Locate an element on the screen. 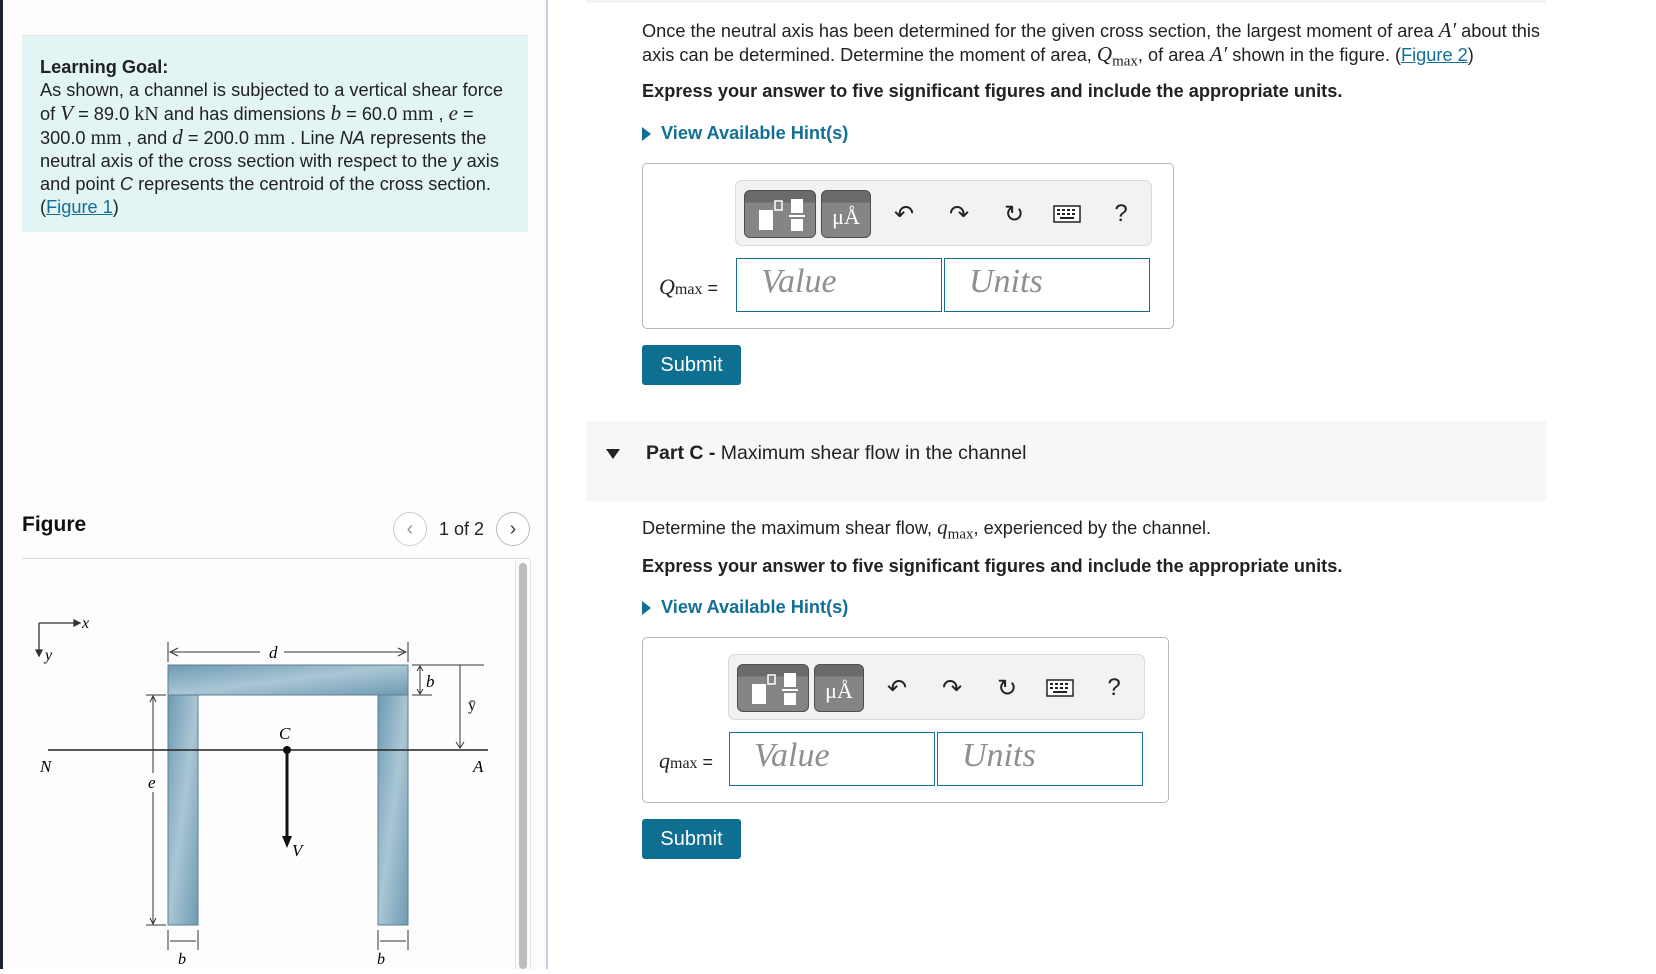 The height and width of the screenshot is (974, 1656). figure-page-count: 1 of 2 is located at coordinates (461, 528).